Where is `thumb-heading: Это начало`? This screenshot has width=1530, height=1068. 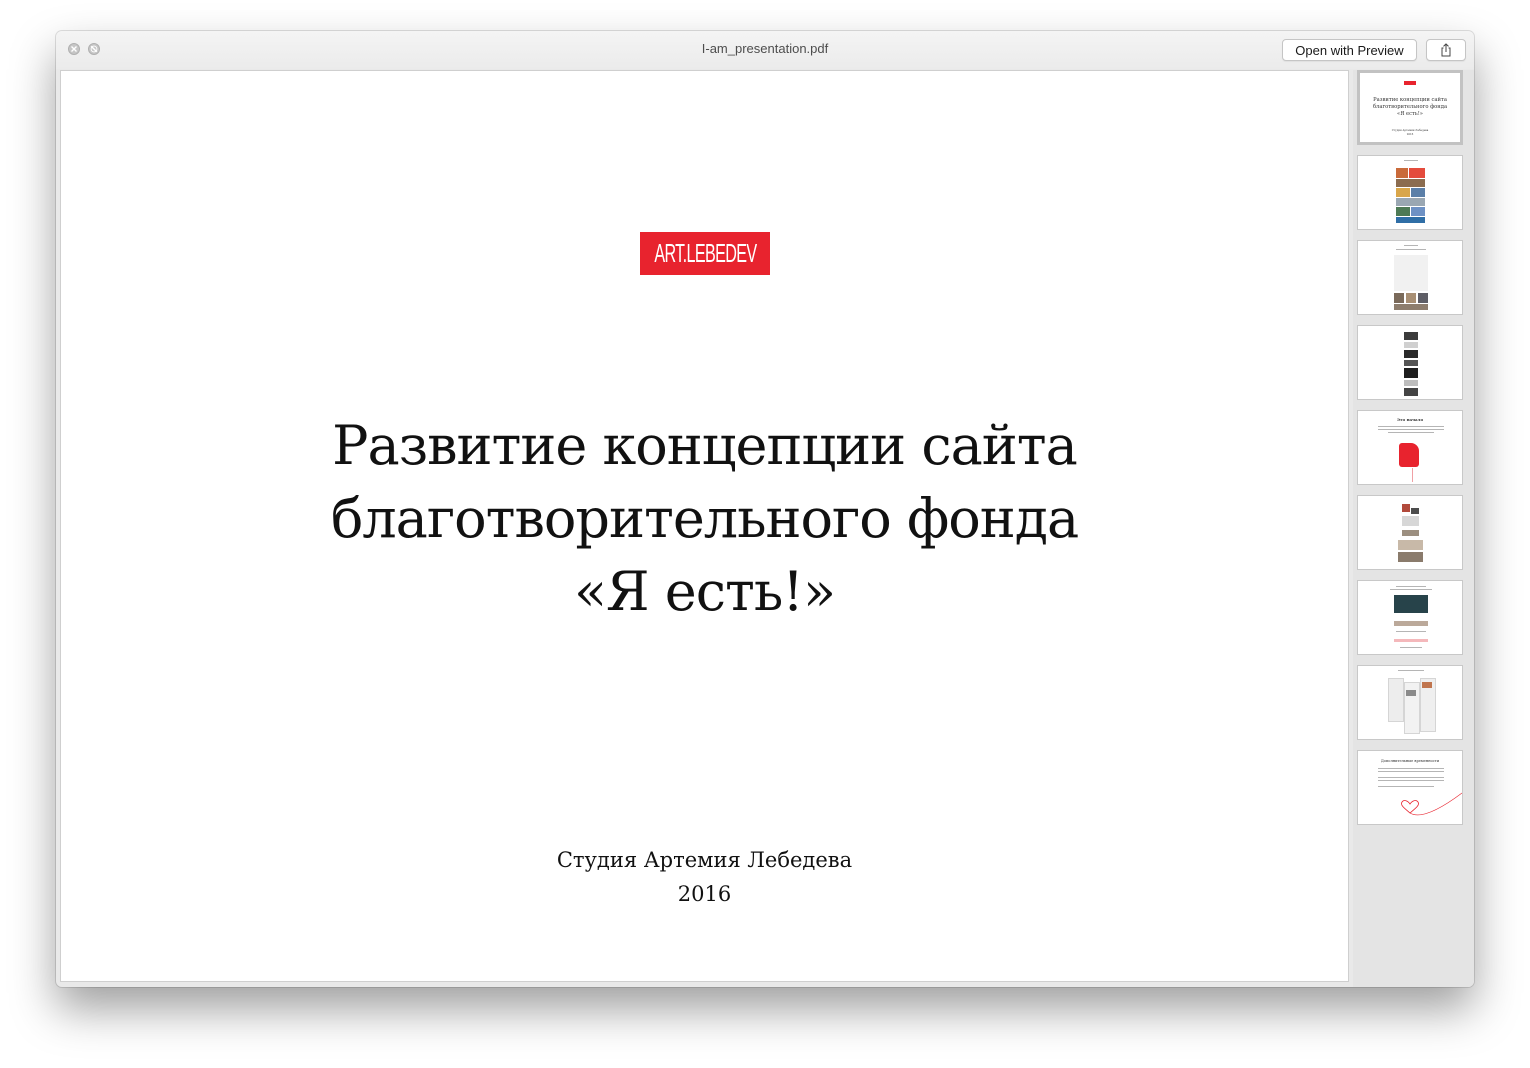
thumb-heading: Это начало is located at coordinates (1410, 419).